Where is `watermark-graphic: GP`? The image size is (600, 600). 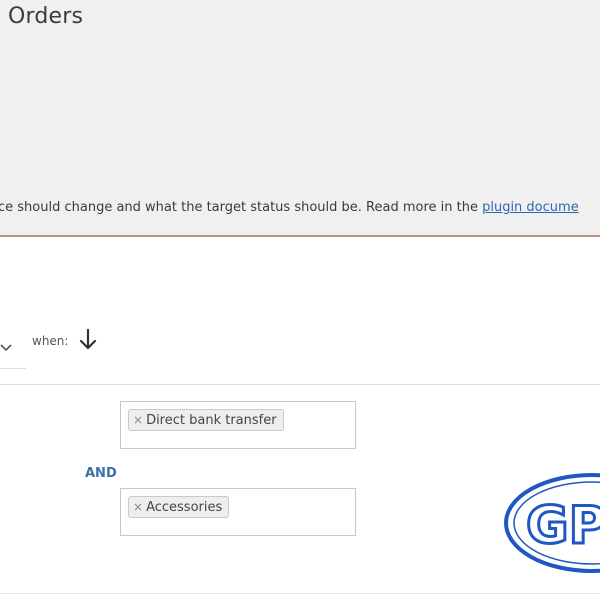 watermark-graphic: GP is located at coordinates (552, 523).